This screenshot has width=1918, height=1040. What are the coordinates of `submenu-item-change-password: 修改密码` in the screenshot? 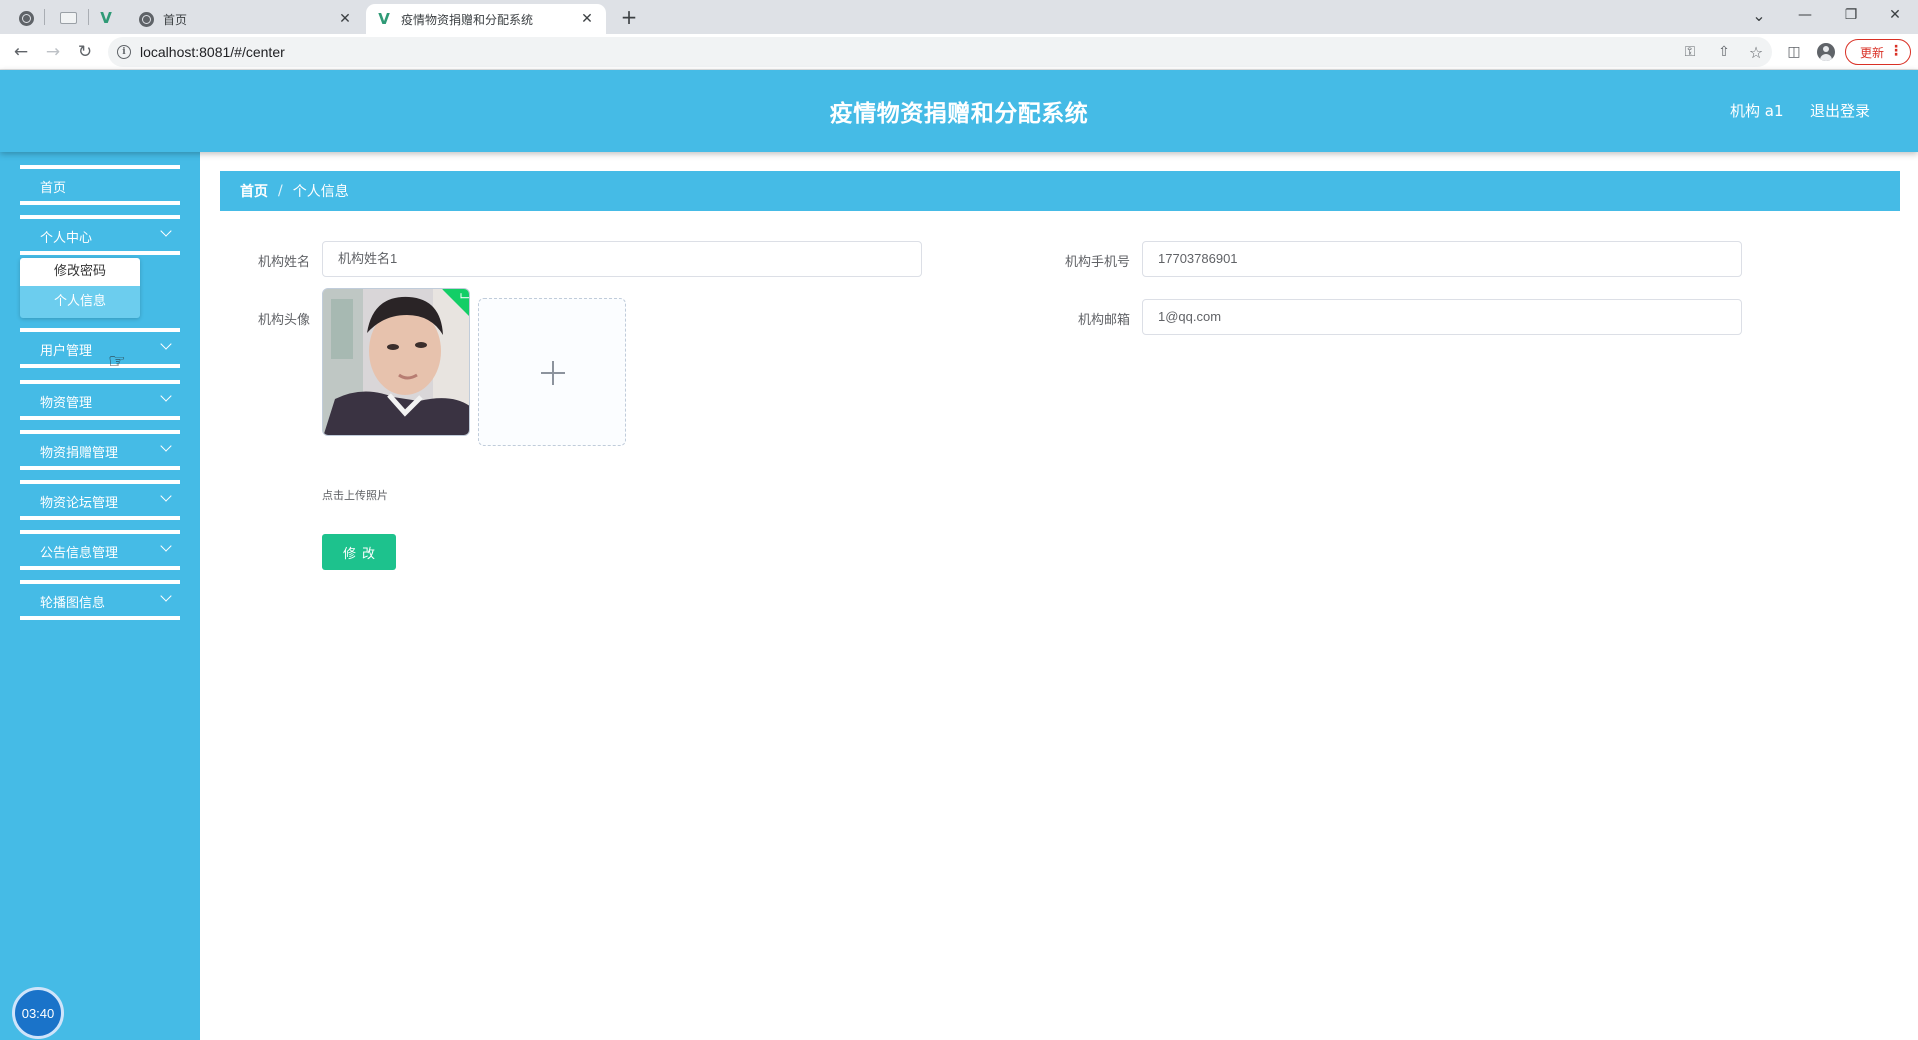 It's located at (80, 272).